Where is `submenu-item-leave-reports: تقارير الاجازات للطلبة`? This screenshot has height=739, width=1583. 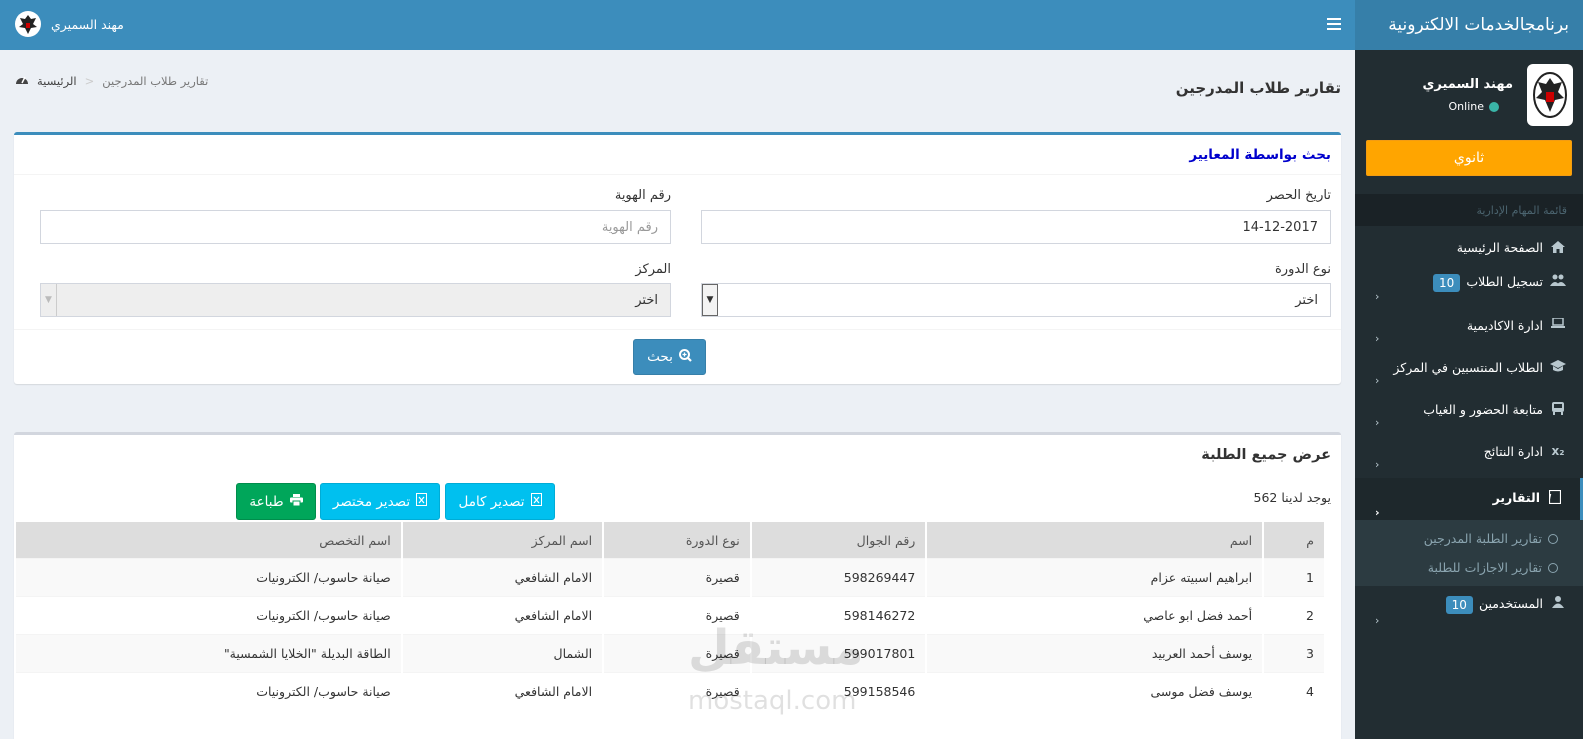 submenu-item-leave-reports: تقارير الاجازات للطلبة is located at coordinates (1469, 567).